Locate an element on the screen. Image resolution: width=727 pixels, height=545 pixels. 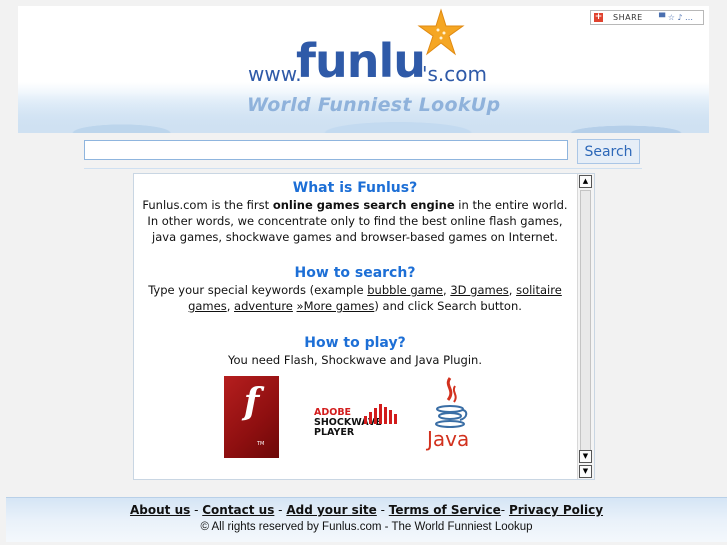
logo-funlus: funlu is located at coordinates (361, 61).